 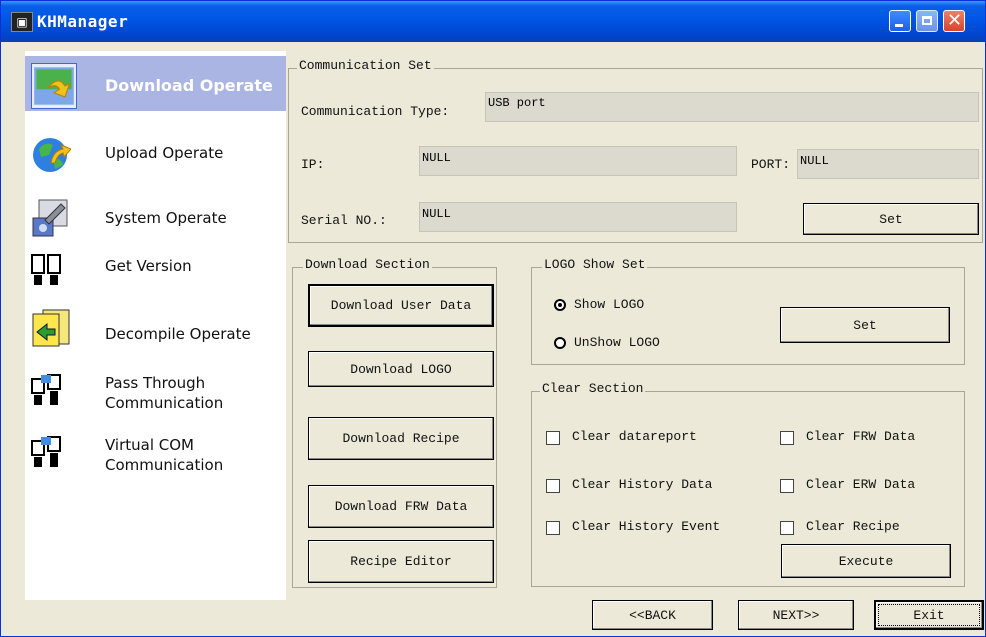 What do you see at coordinates (617, 342) in the screenshot?
I see `unshow-logo-label: UnShow LOGO` at bounding box center [617, 342].